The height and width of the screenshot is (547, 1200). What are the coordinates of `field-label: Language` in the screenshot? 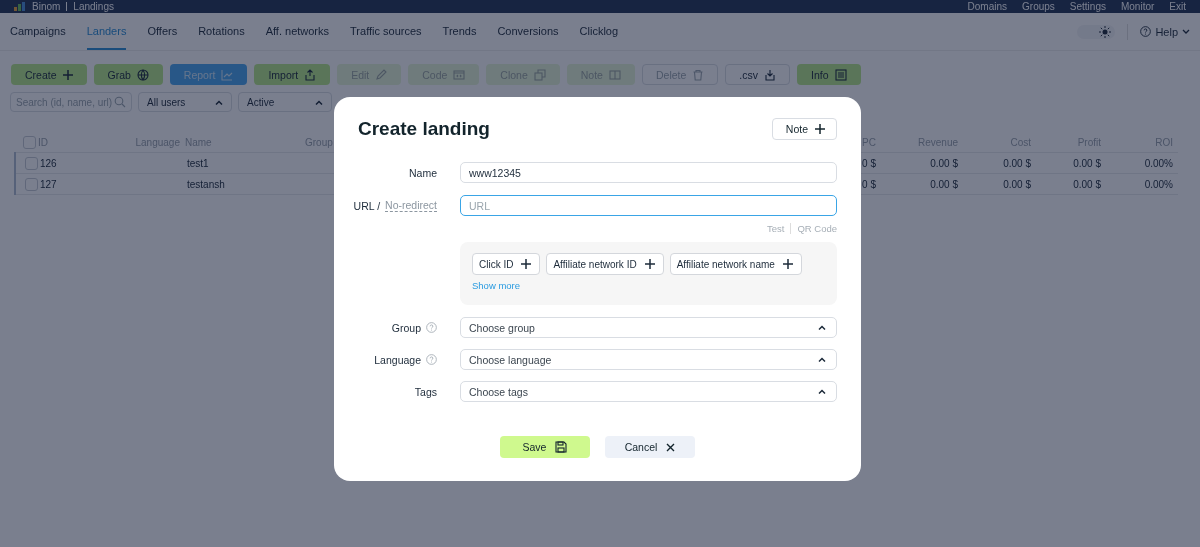 It's located at (397, 359).